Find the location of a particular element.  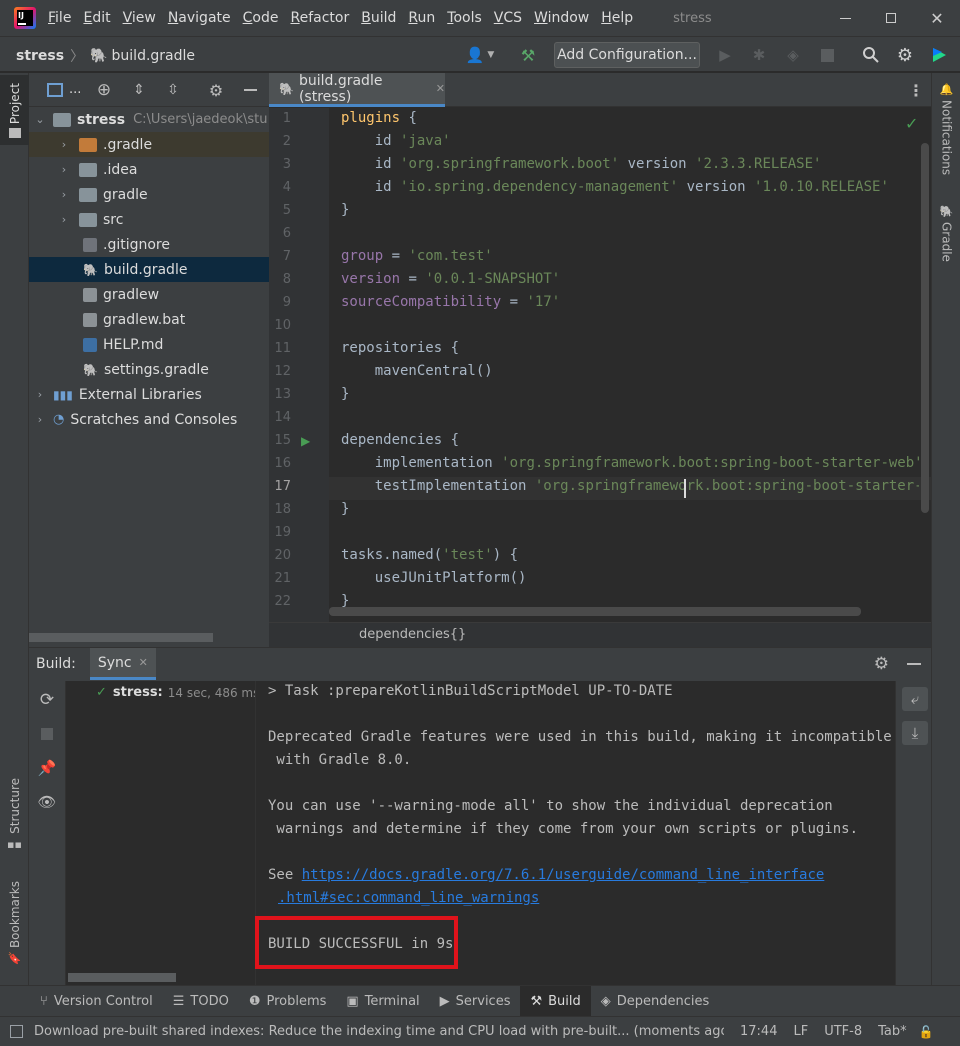

tree-item-build-gradle: 🐘 build.gradle is located at coordinates (149, 269).